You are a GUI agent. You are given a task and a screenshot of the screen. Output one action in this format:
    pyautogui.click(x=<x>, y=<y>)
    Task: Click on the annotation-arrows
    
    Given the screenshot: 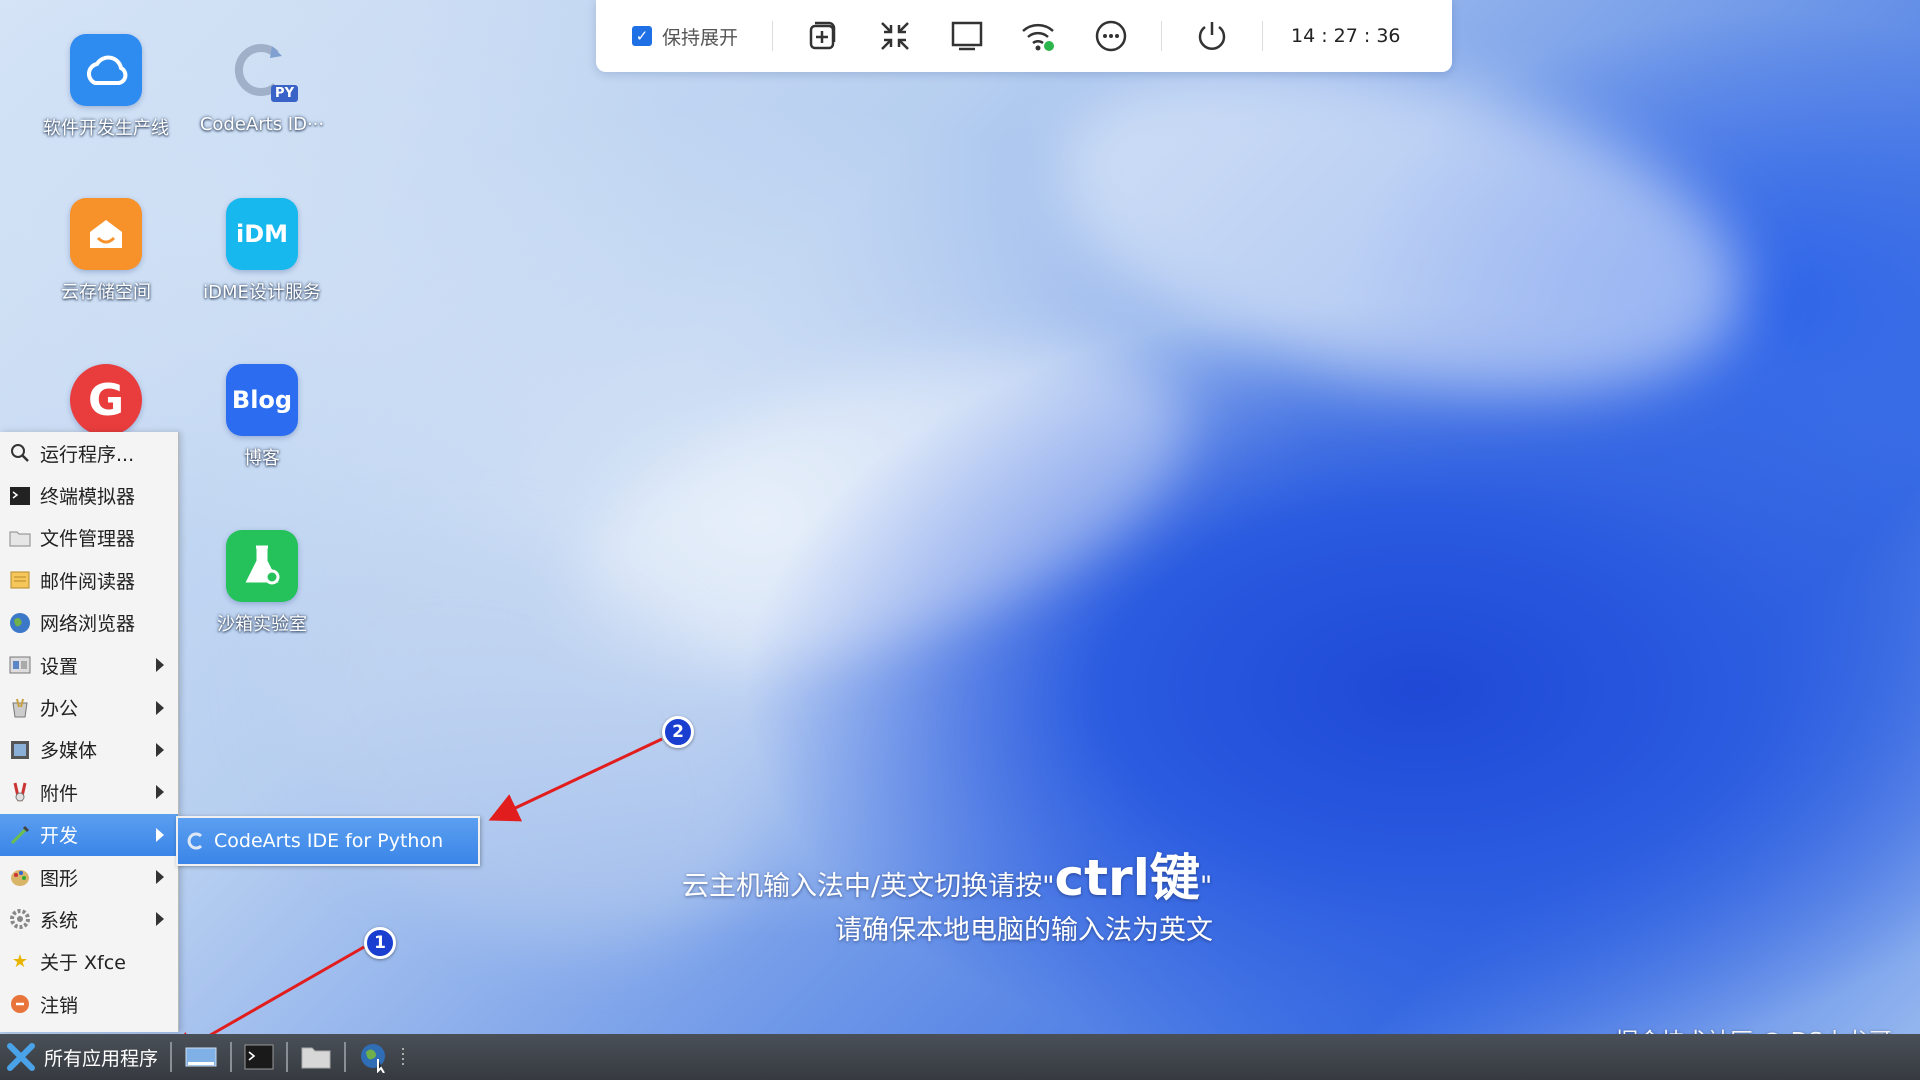 What is the action you would take?
    pyautogui.click(x=414, y=898)
    